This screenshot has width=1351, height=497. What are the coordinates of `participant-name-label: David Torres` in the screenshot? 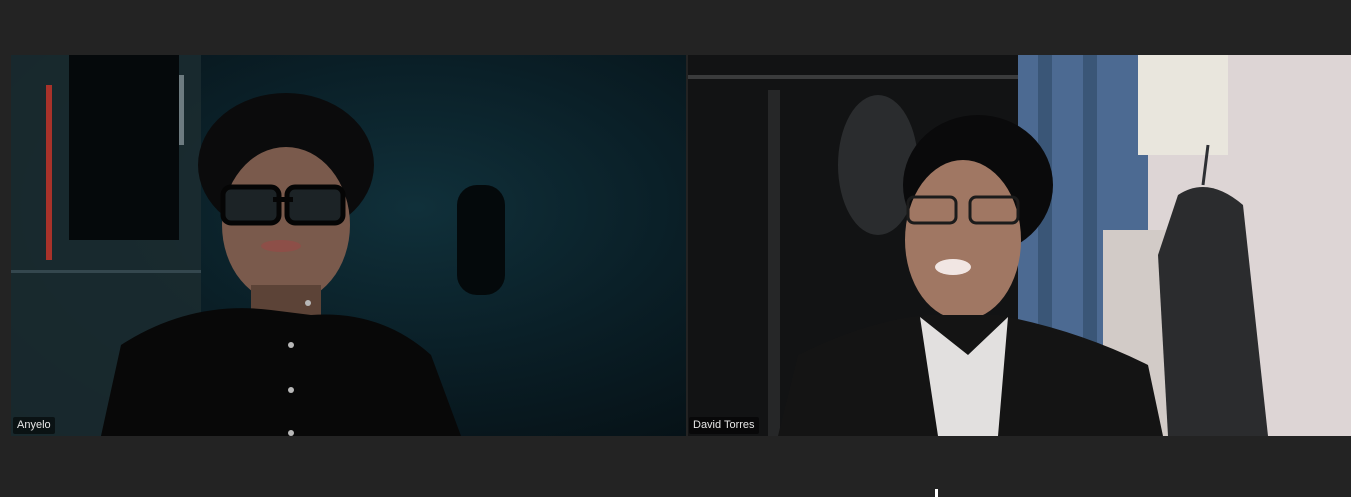 It's located at (724, 425).